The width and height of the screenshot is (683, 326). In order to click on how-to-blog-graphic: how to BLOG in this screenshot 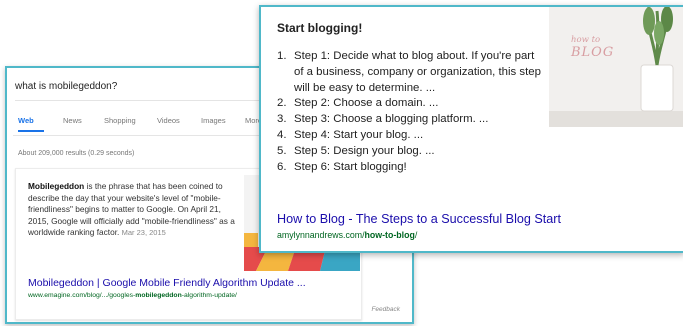, I will do `click(592, 47)`.